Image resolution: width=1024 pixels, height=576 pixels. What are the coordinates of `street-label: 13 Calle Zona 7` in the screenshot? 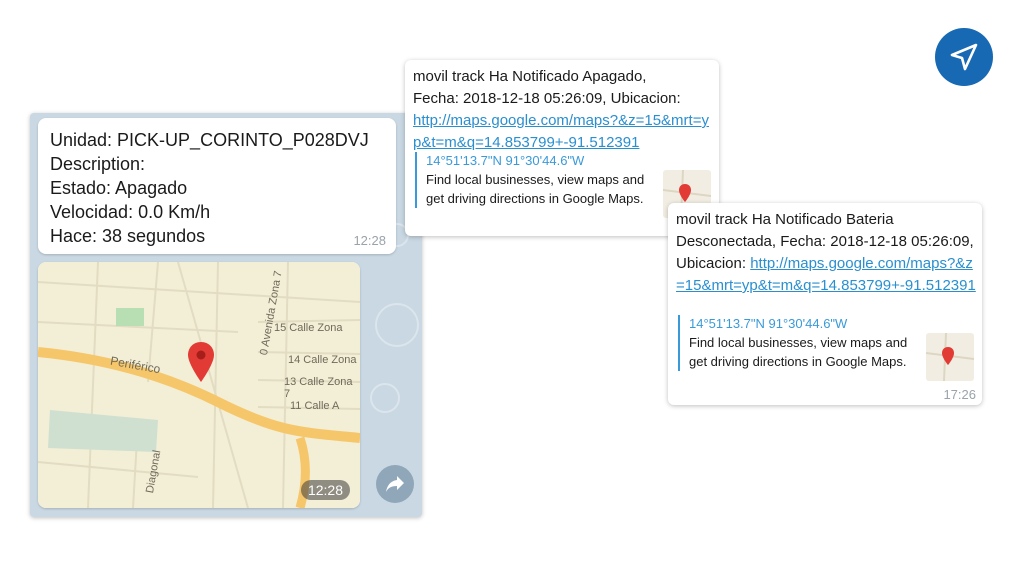 It's located at (318, 388).